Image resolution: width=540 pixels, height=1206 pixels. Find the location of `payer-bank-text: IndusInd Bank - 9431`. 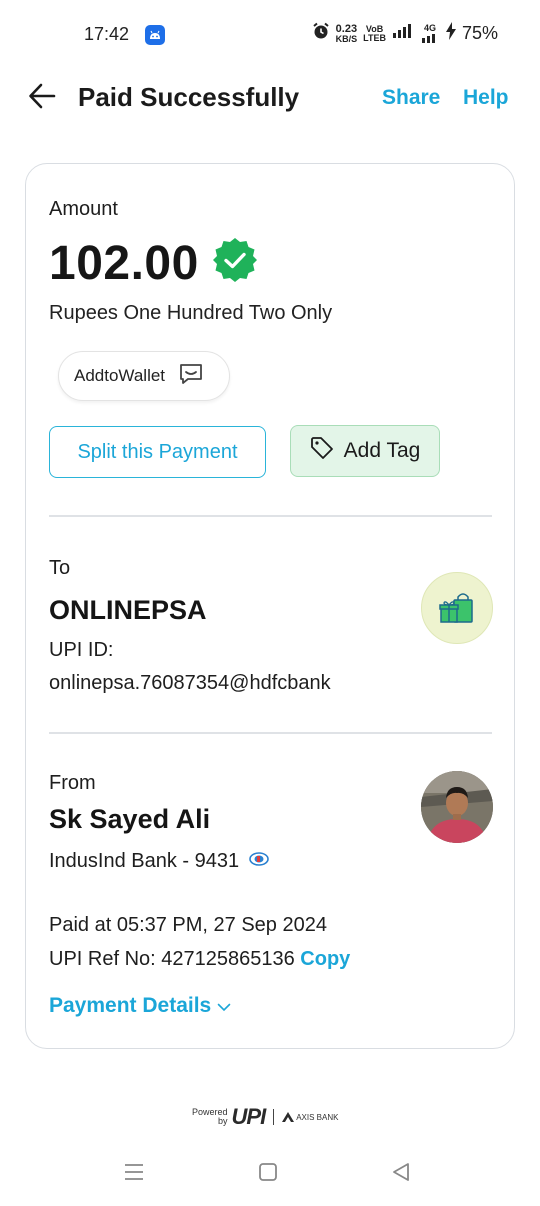

payer-bank-text: IndusInd Bank - 9431 is located at coordinates (144, 861).